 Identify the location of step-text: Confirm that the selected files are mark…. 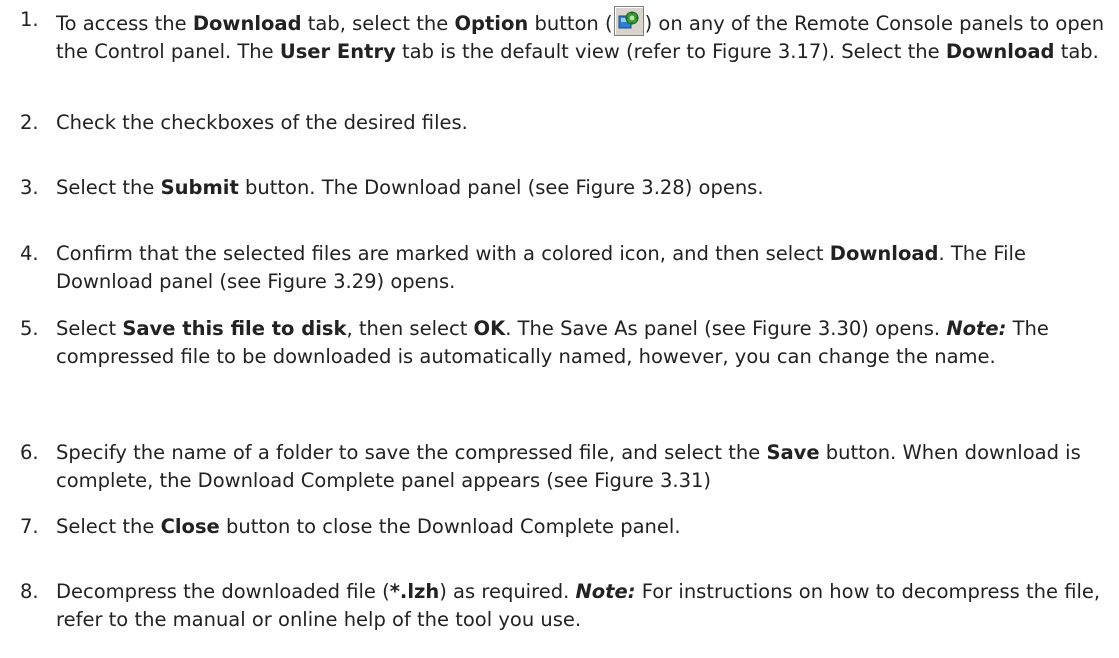
(581, 267).